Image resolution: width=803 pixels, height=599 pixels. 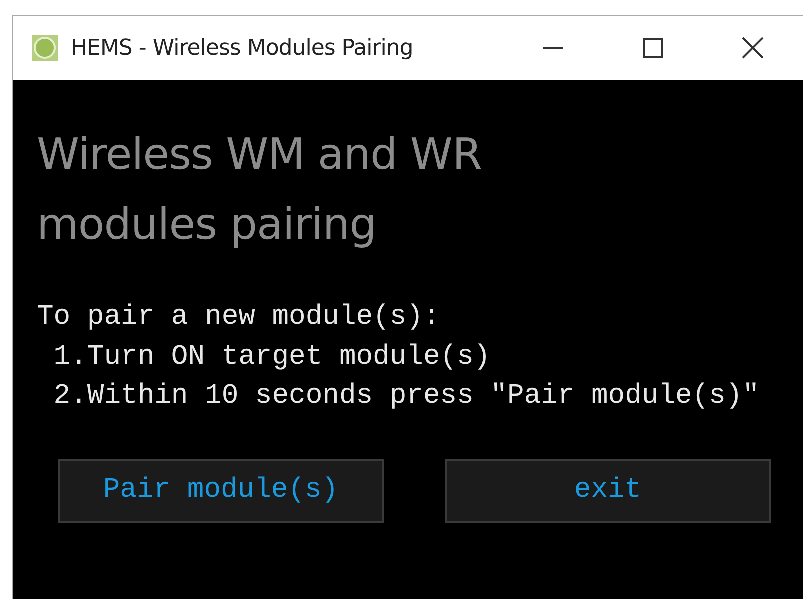 I want to click on app-logo-icon, so click(x=45, y=48).